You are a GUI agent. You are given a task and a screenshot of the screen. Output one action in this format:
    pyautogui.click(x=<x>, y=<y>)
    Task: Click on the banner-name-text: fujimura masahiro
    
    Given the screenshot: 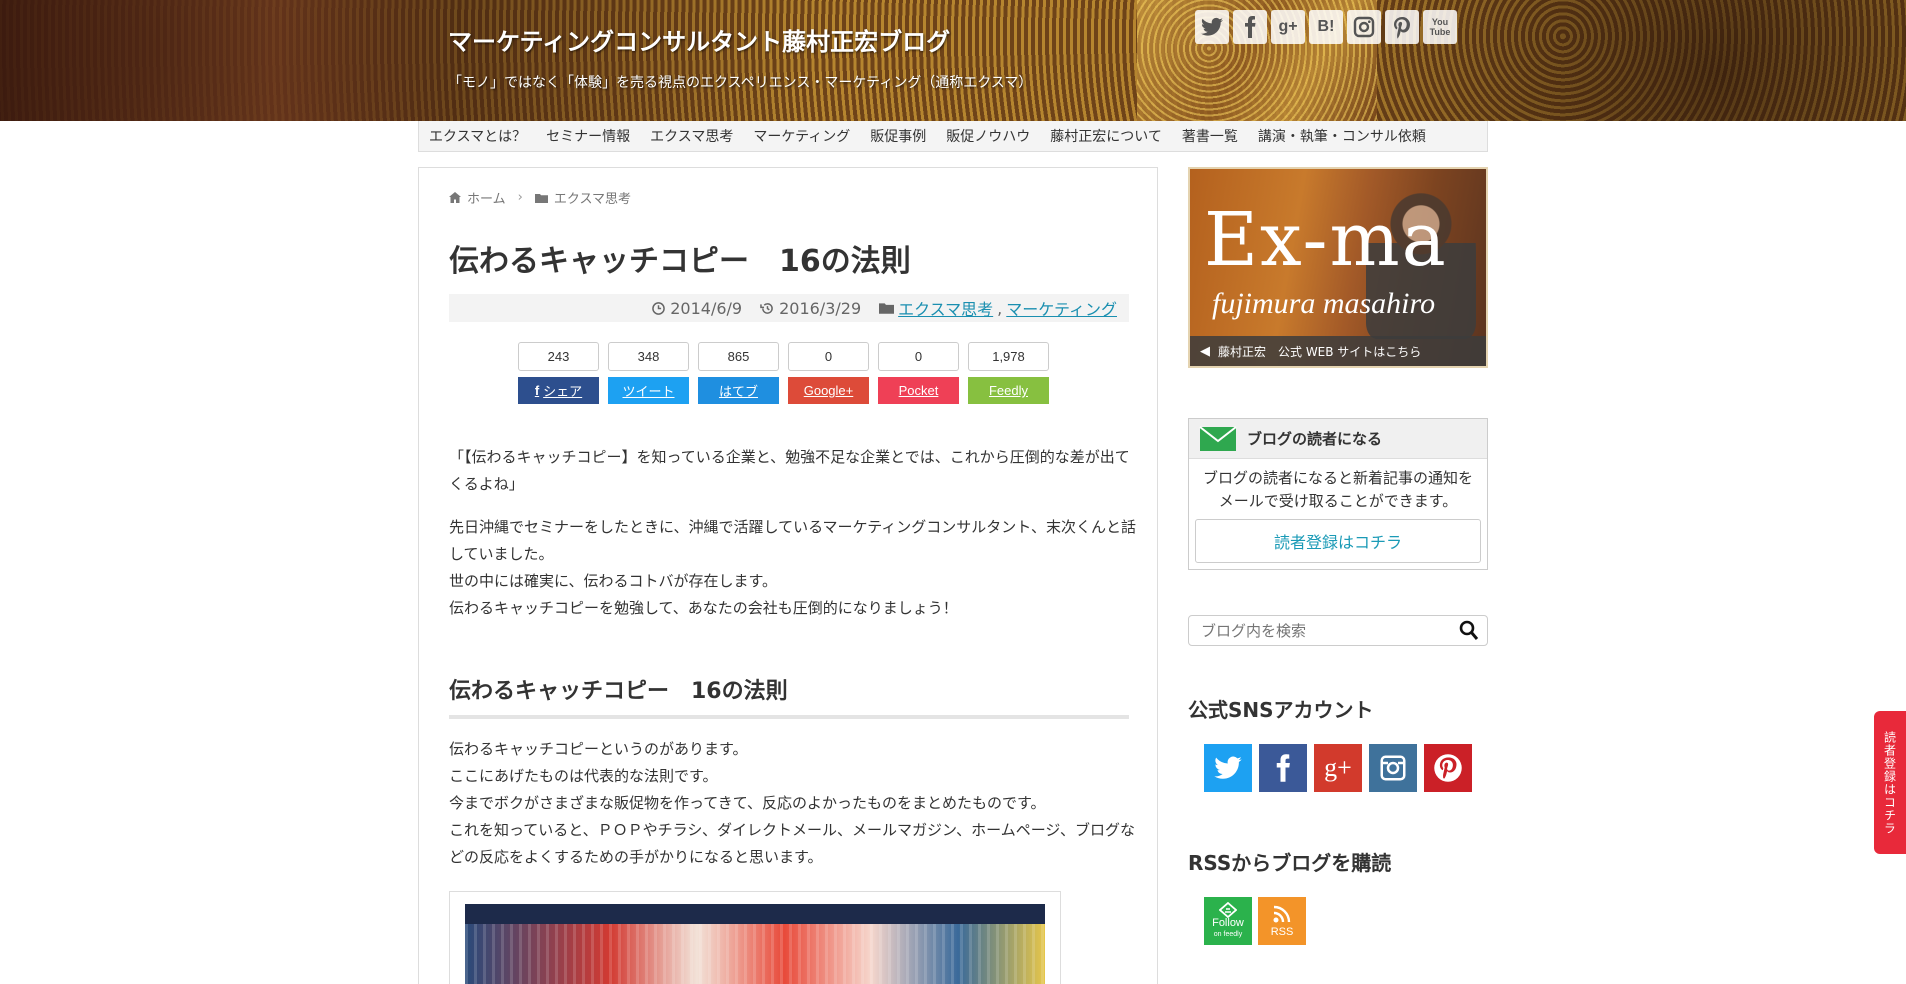 What is the action you would take?
    pyautogui.click(x=1324, y=303)
    